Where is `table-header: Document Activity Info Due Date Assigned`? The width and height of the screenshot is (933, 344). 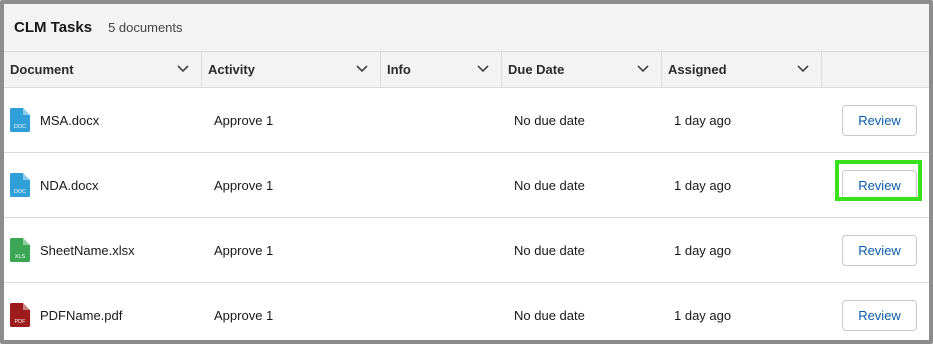 table-header: Document Activity Info Due Date Assigned is located at coordinates (466, 69).